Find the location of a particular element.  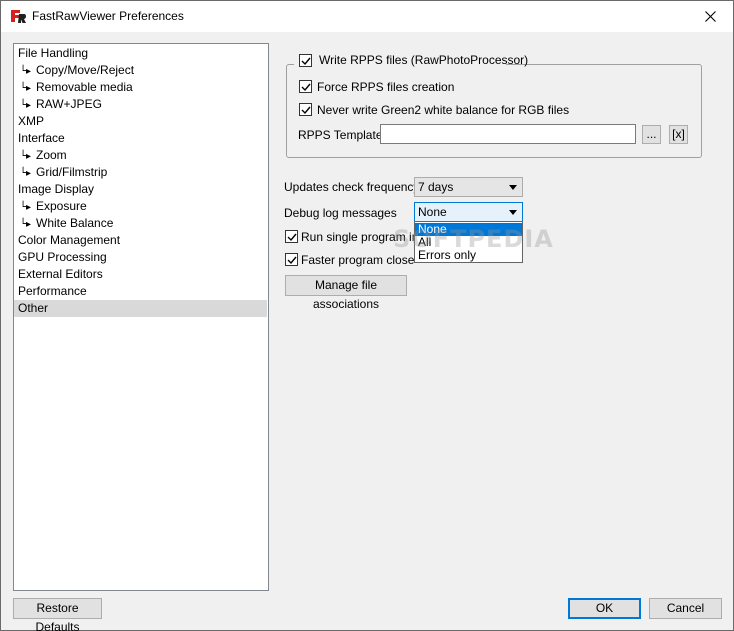

faster-close-label: Faster program close is located at coordinates (358, 260).